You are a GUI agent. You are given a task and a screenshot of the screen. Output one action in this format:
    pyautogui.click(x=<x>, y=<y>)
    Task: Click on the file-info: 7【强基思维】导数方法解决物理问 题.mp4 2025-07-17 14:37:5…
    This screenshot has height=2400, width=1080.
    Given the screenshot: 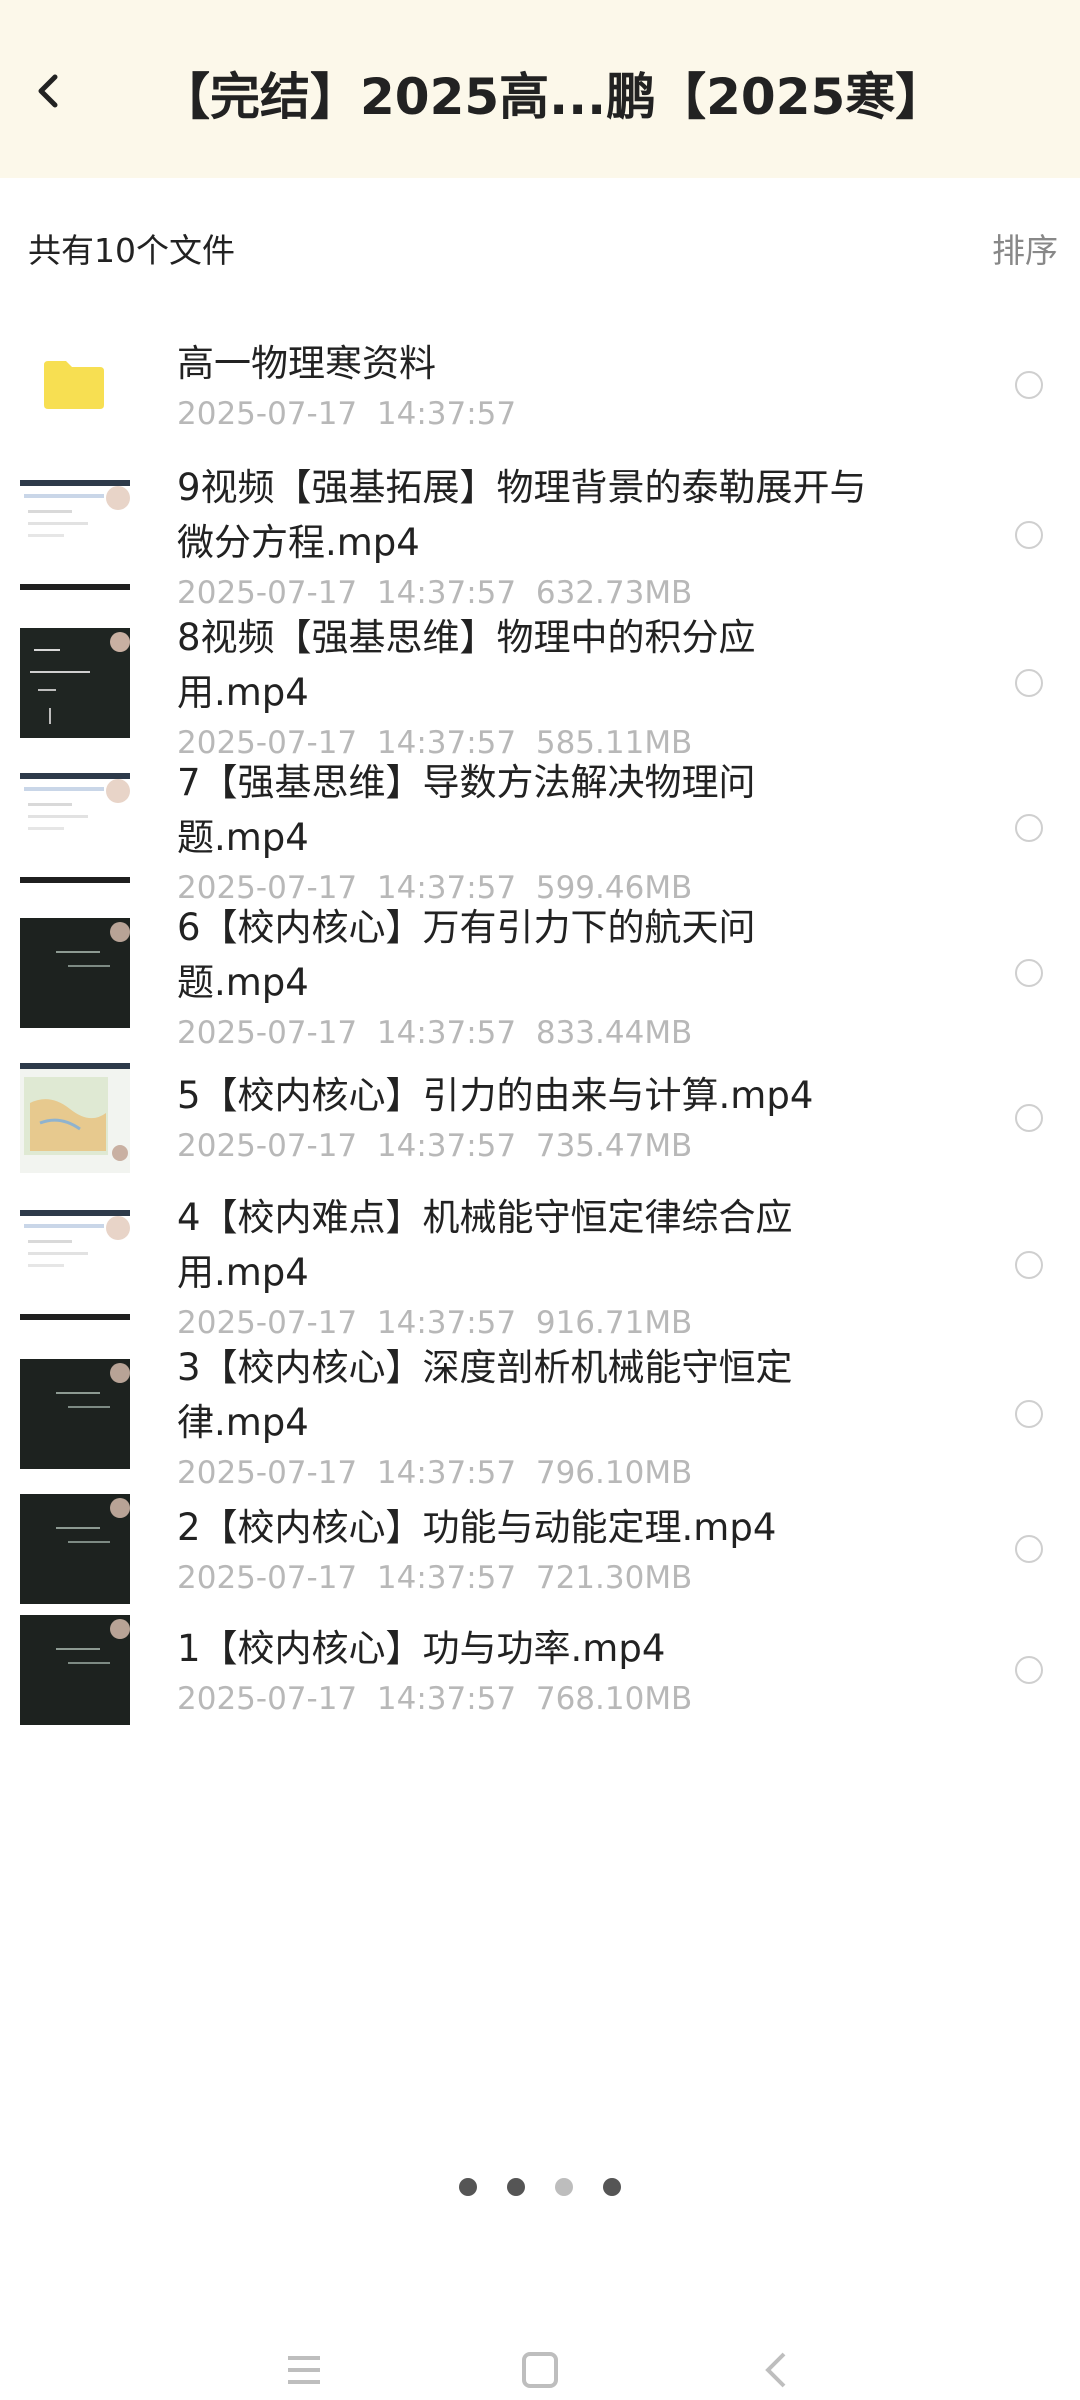 What is the action you would take?
    pyautogui.click(x=567, y=832)
    